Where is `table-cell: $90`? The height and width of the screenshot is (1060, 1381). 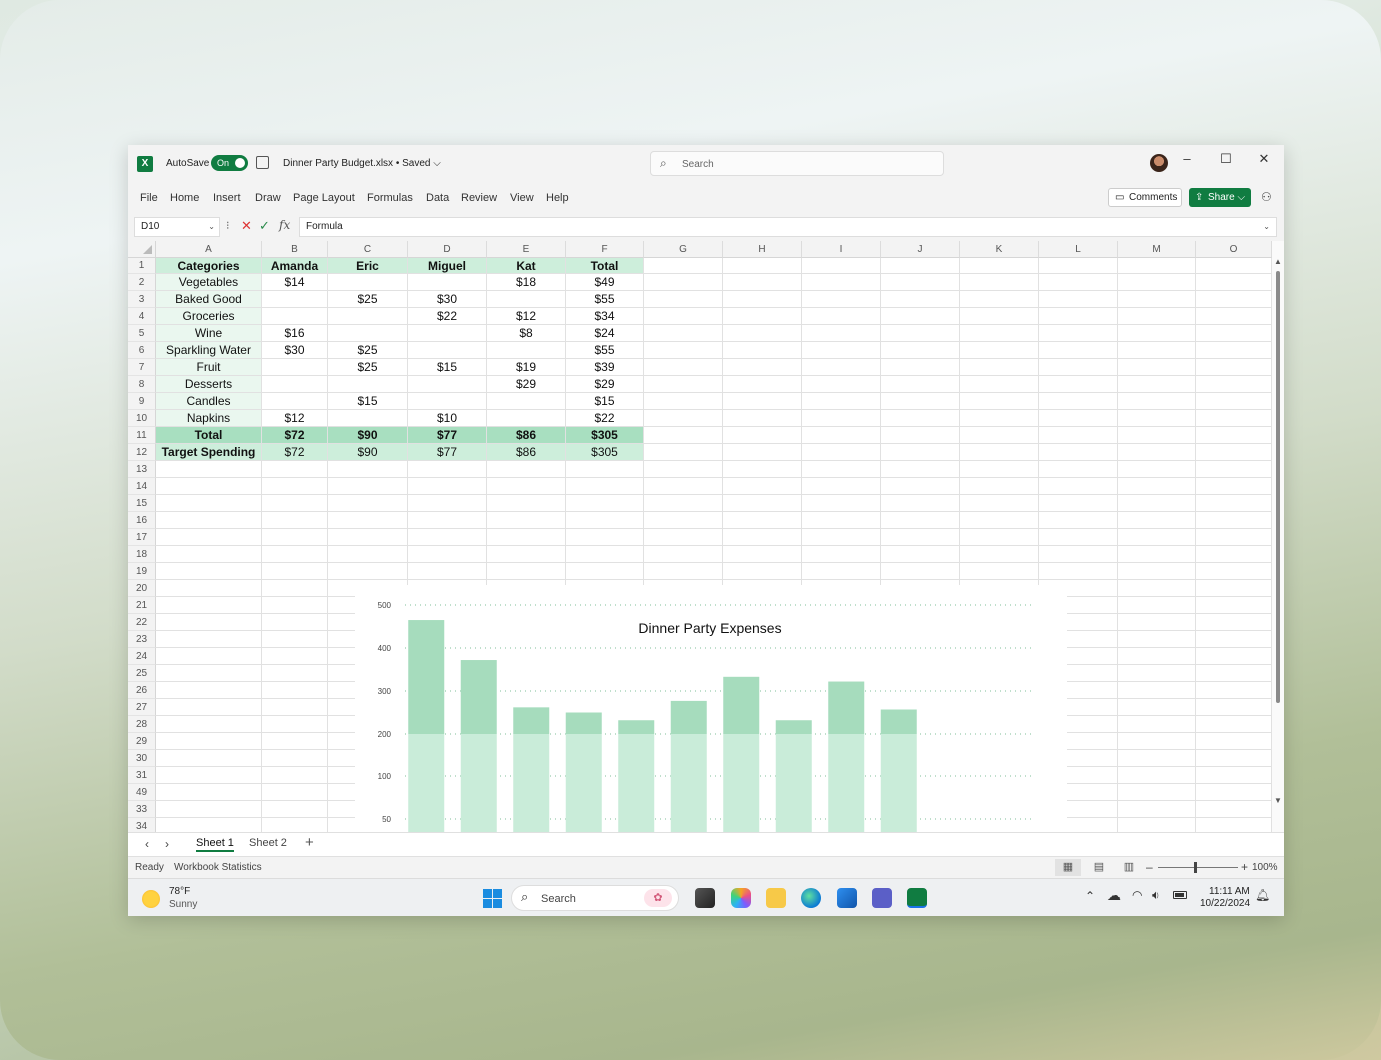
table-cell: $90 is located at coordinates (368, 435).